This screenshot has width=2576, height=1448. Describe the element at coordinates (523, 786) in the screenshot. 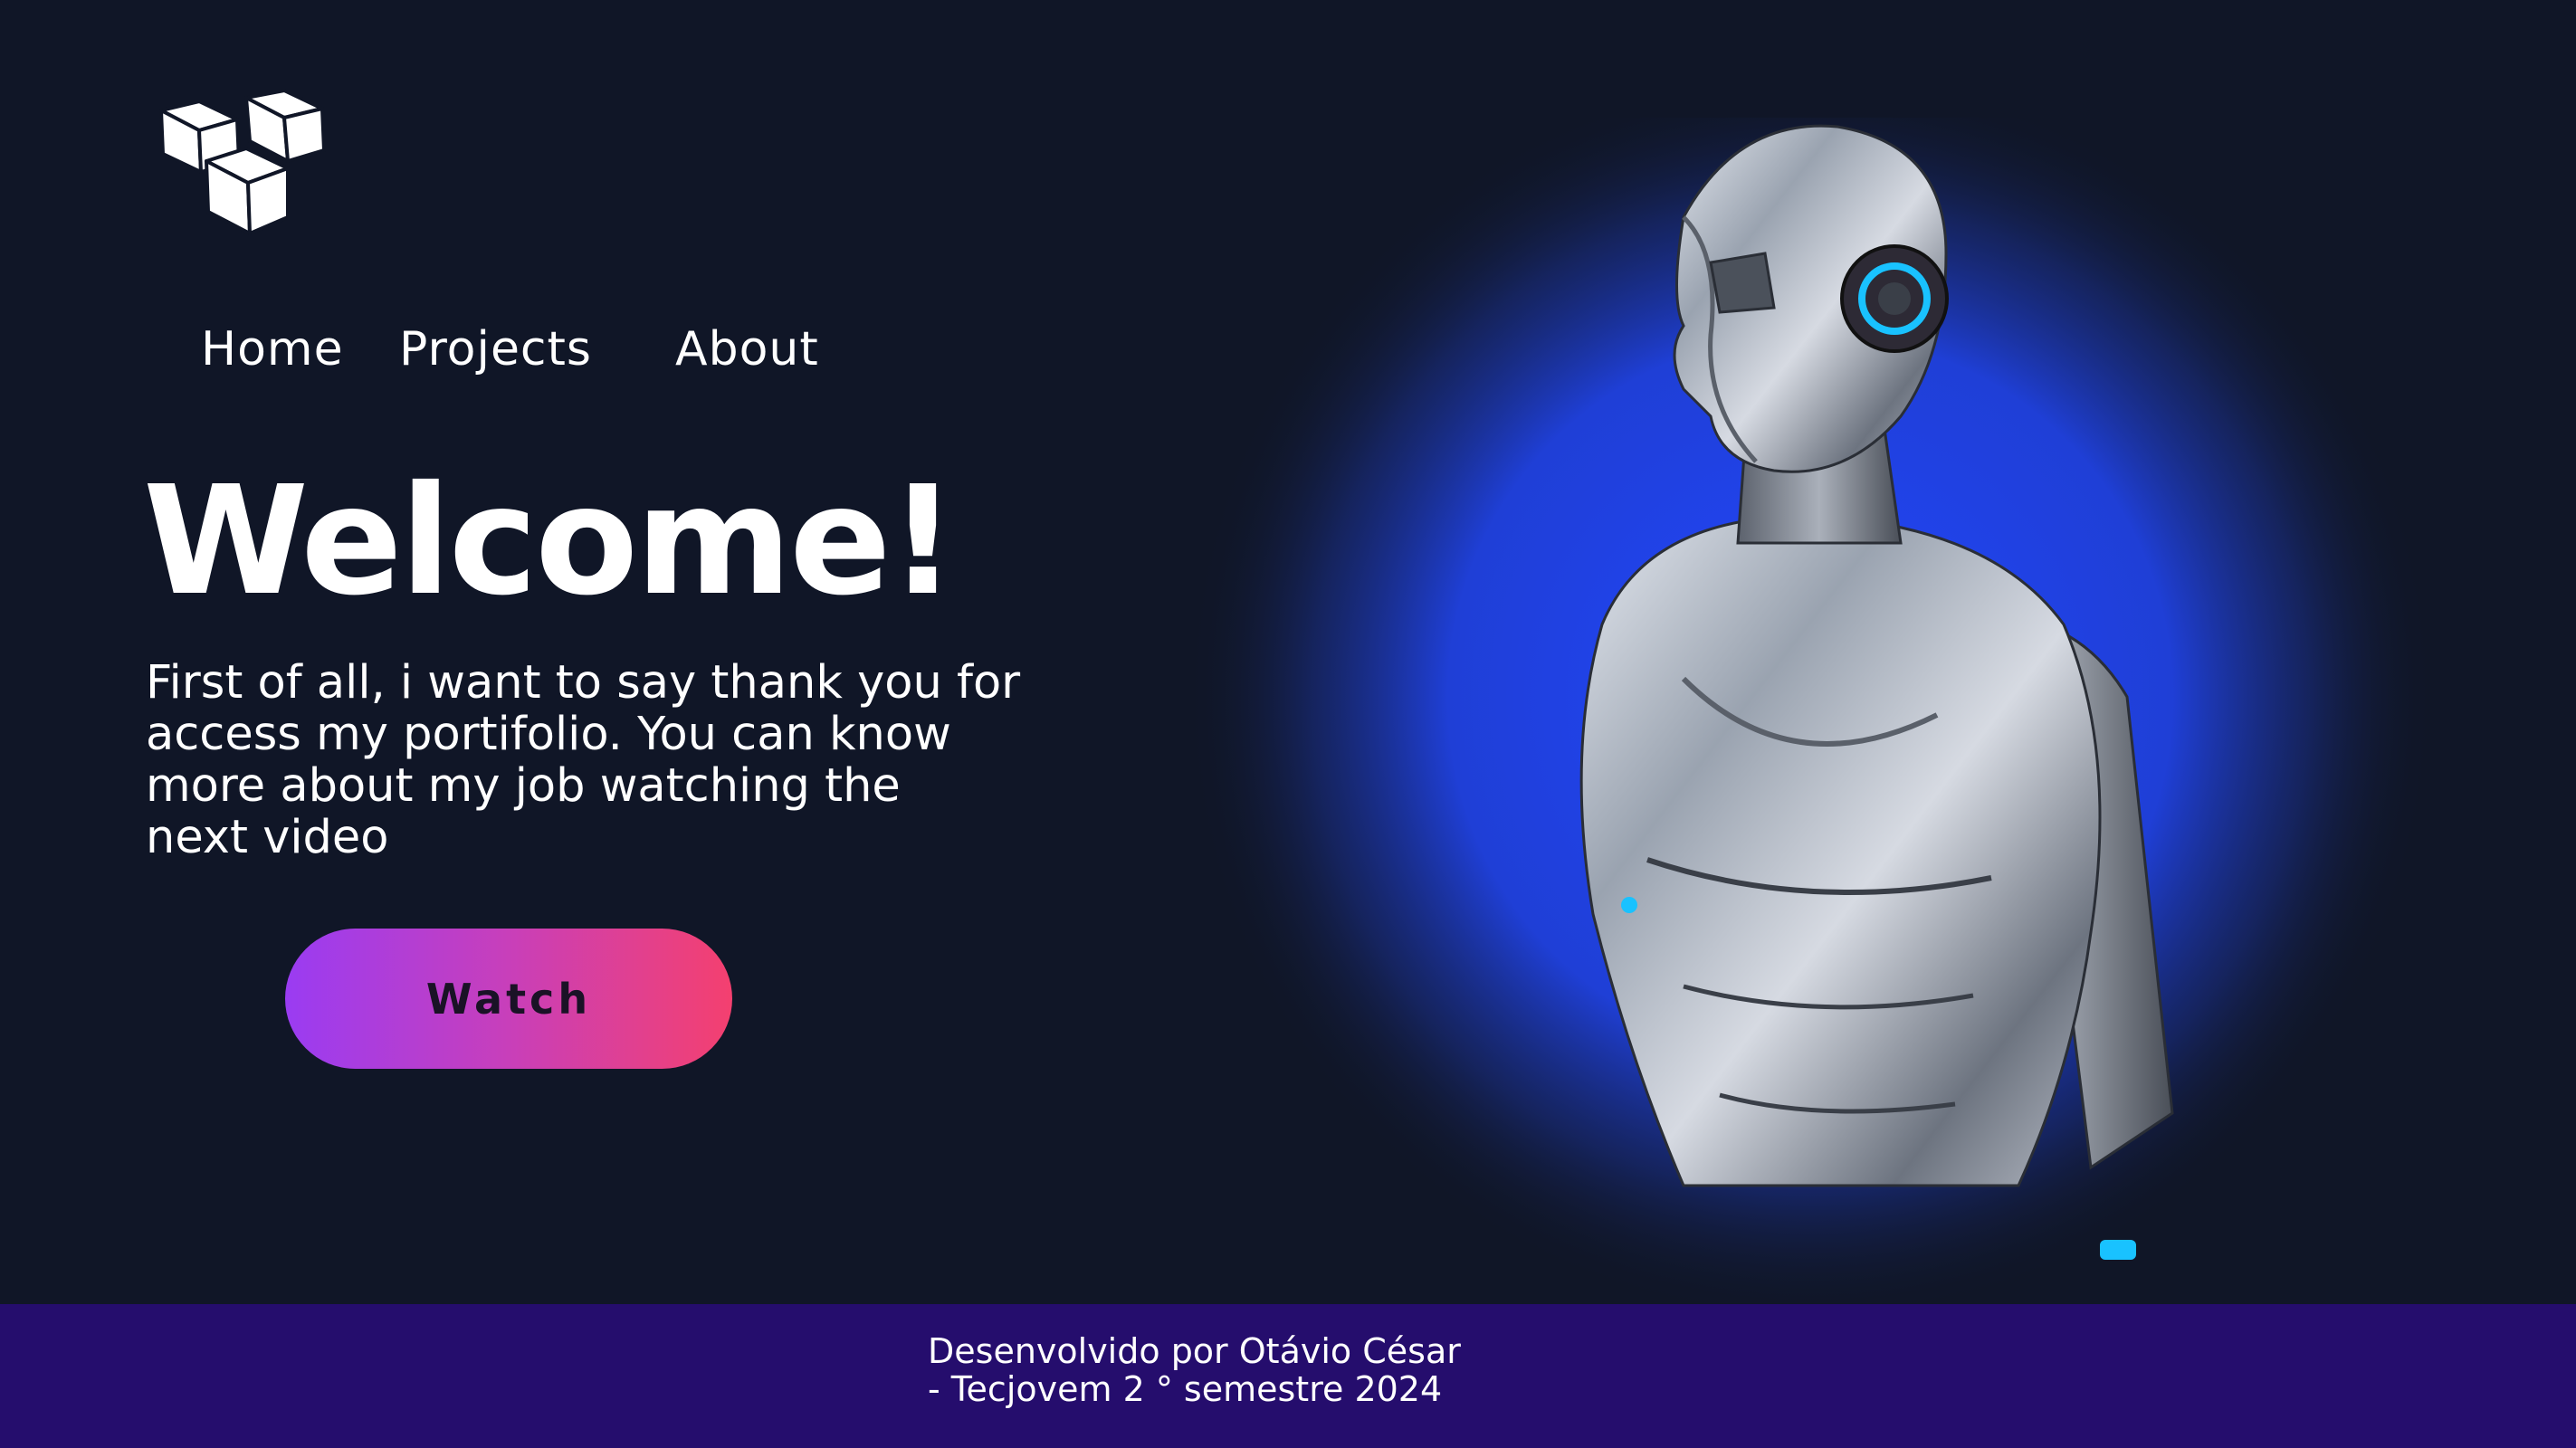

I see `intro-line: more about my job watching the` at that location.